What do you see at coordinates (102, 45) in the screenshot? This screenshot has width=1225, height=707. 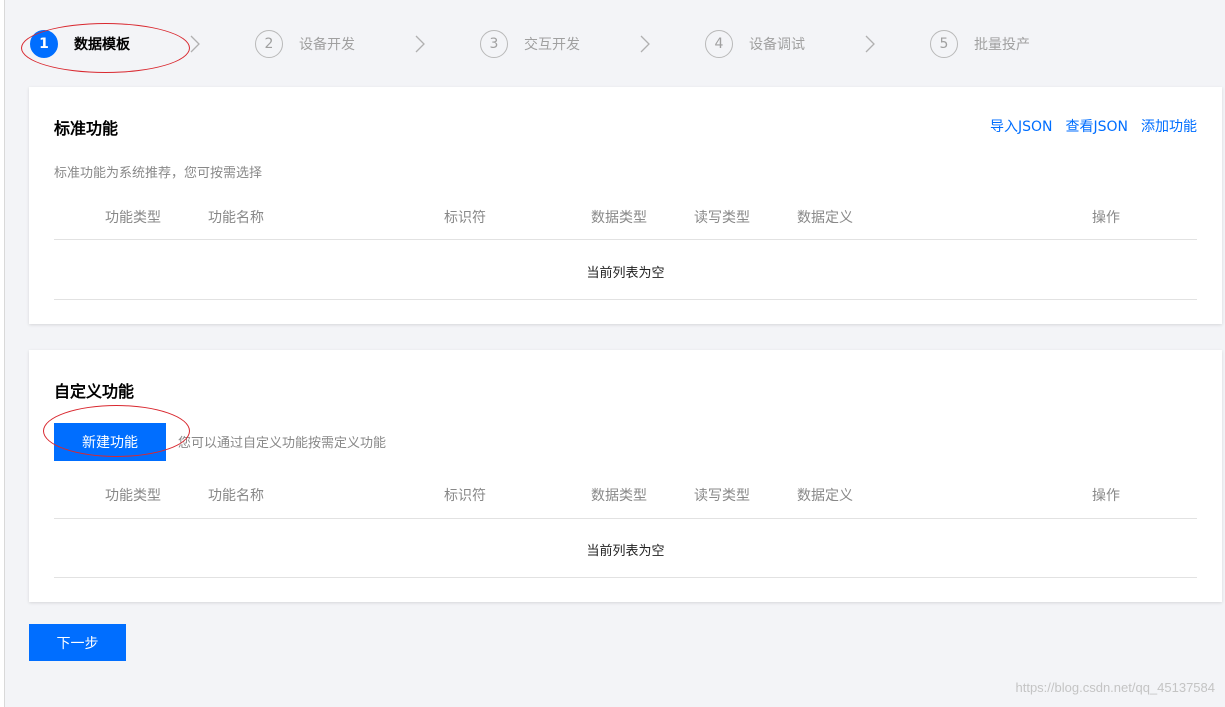 I see `step-label: 数据模板` at bounding box center [102, 45].